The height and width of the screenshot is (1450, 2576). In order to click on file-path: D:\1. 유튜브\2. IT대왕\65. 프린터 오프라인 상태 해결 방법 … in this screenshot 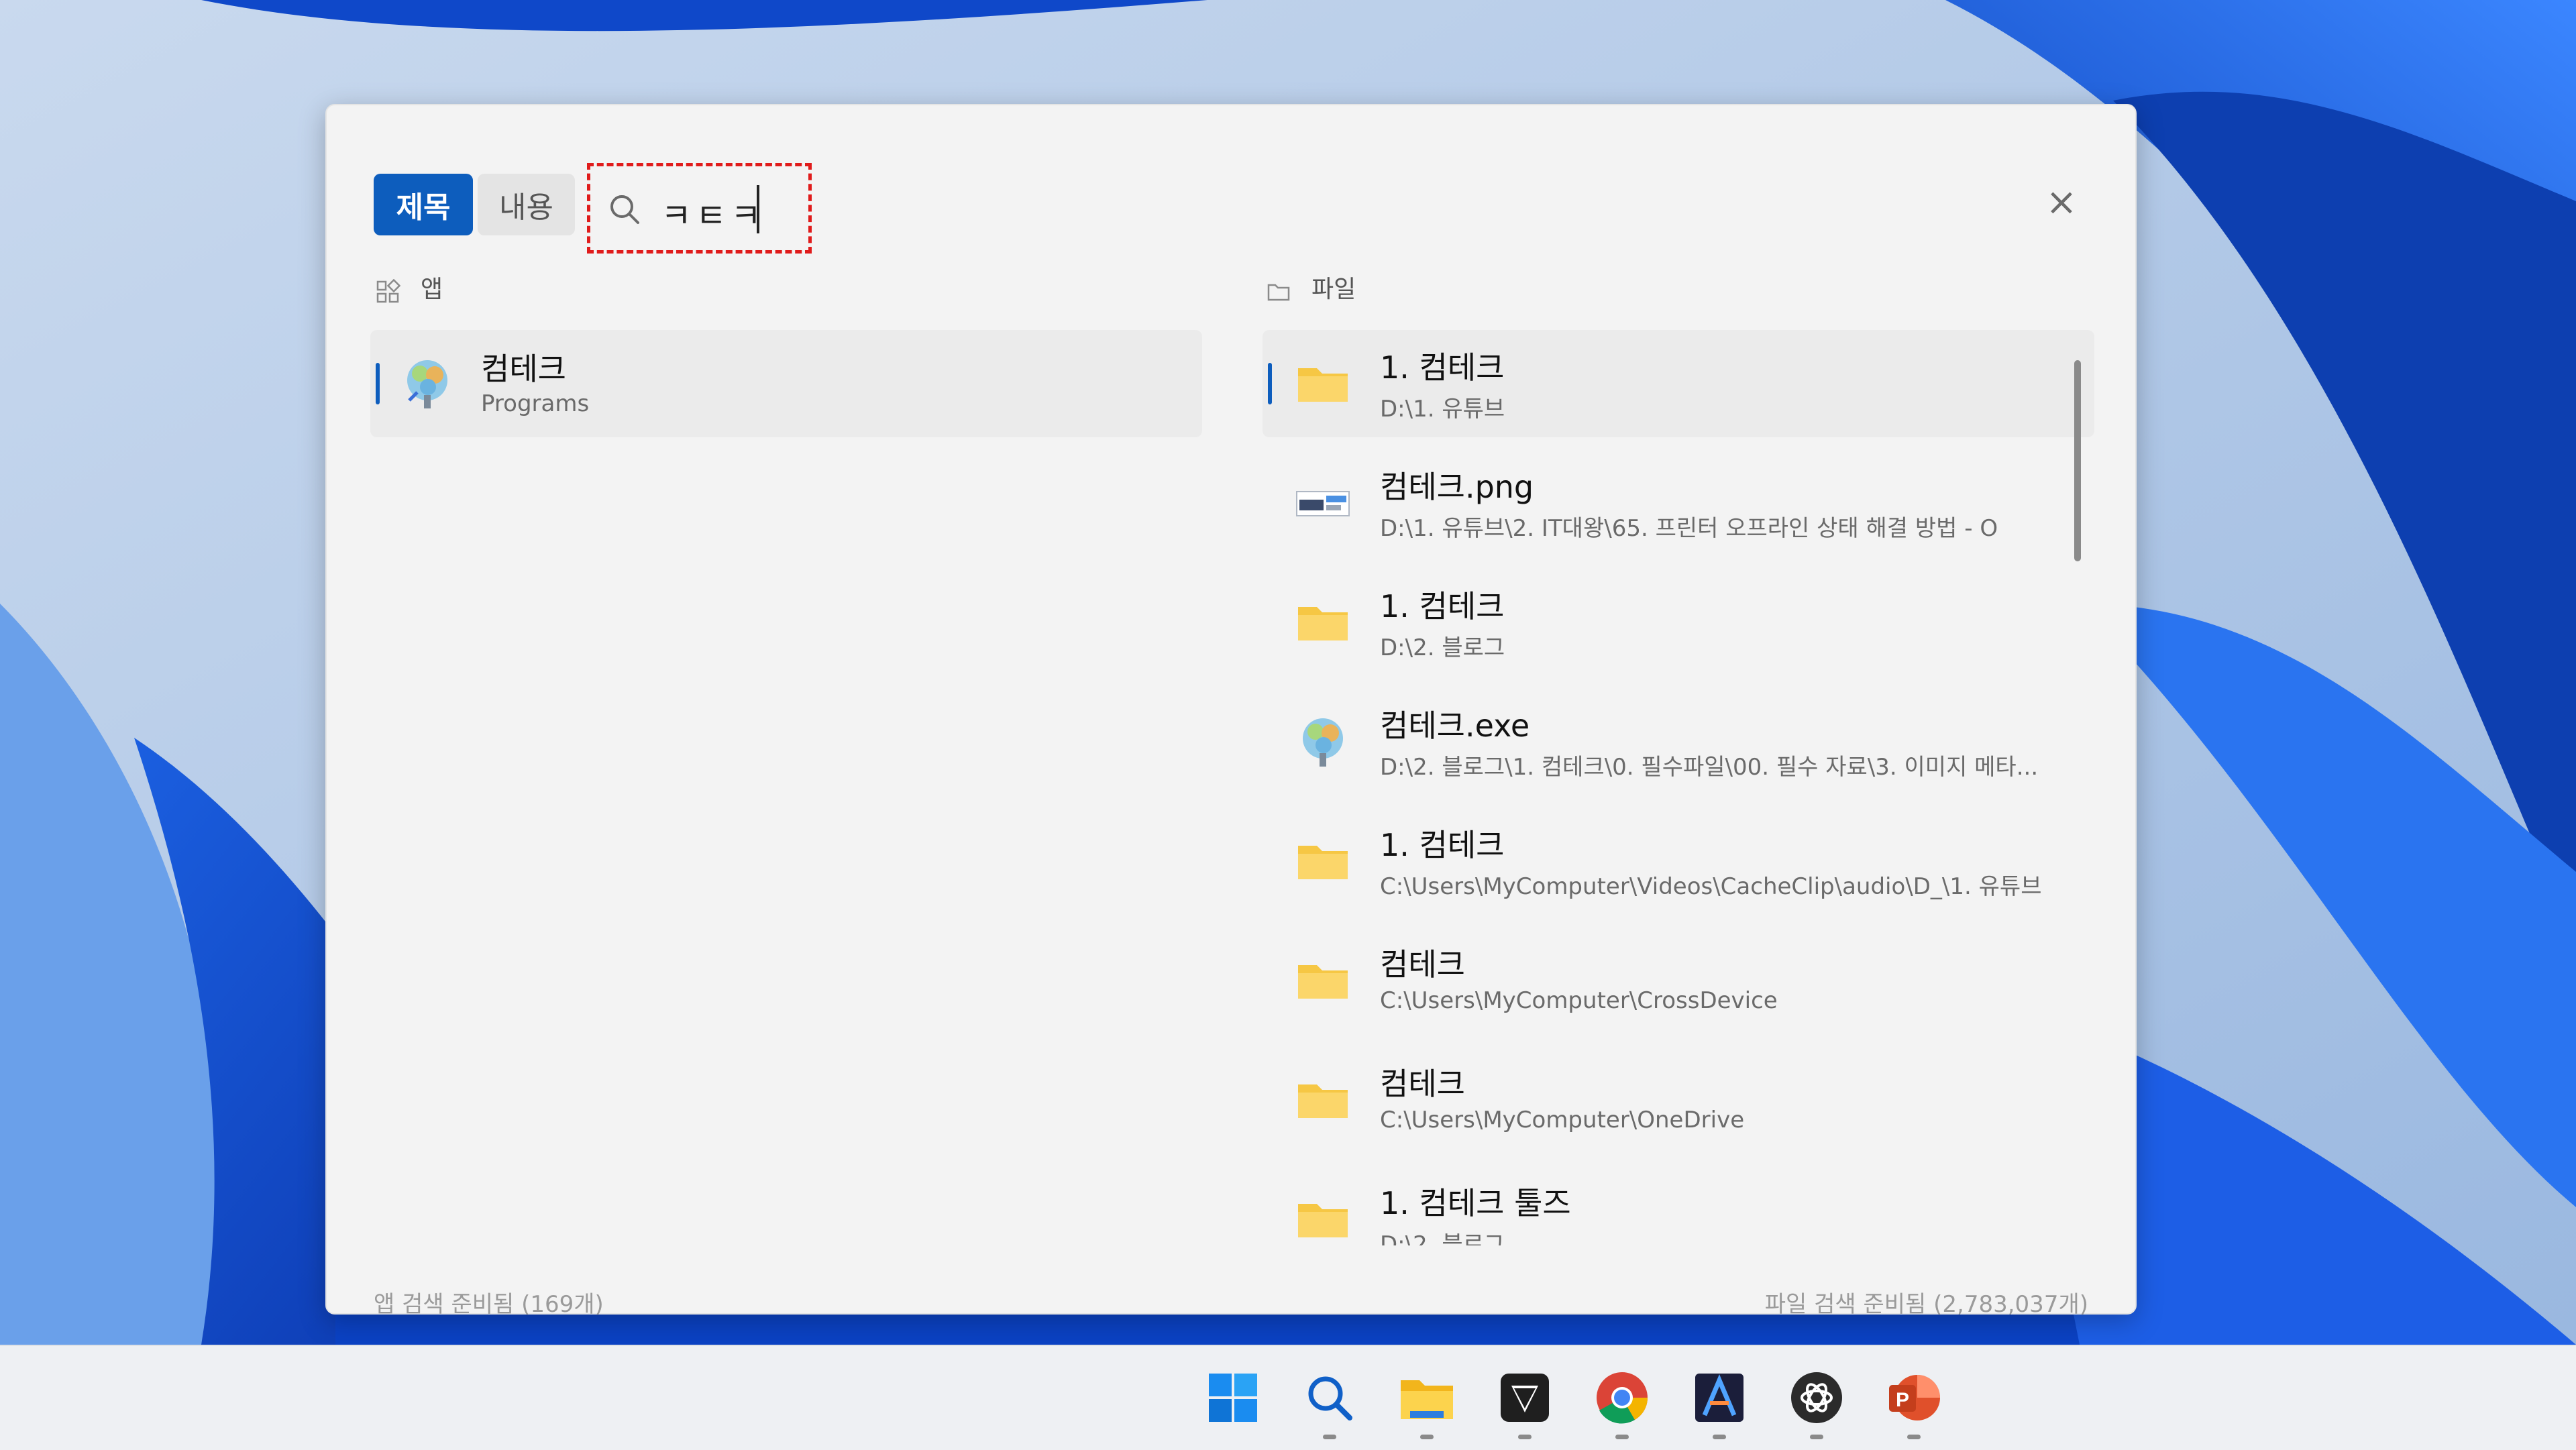, I will do `click(1689, 528)`.